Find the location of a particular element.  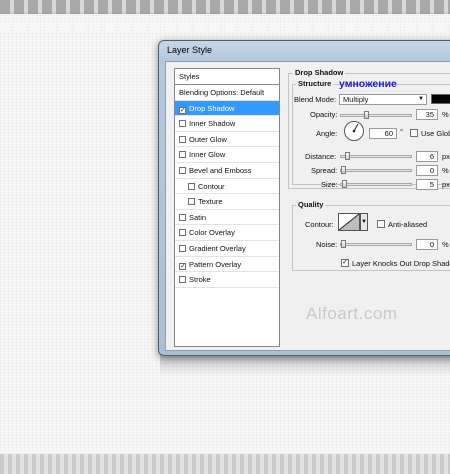

distance-input: 6 is located at coordinates (427, 156).